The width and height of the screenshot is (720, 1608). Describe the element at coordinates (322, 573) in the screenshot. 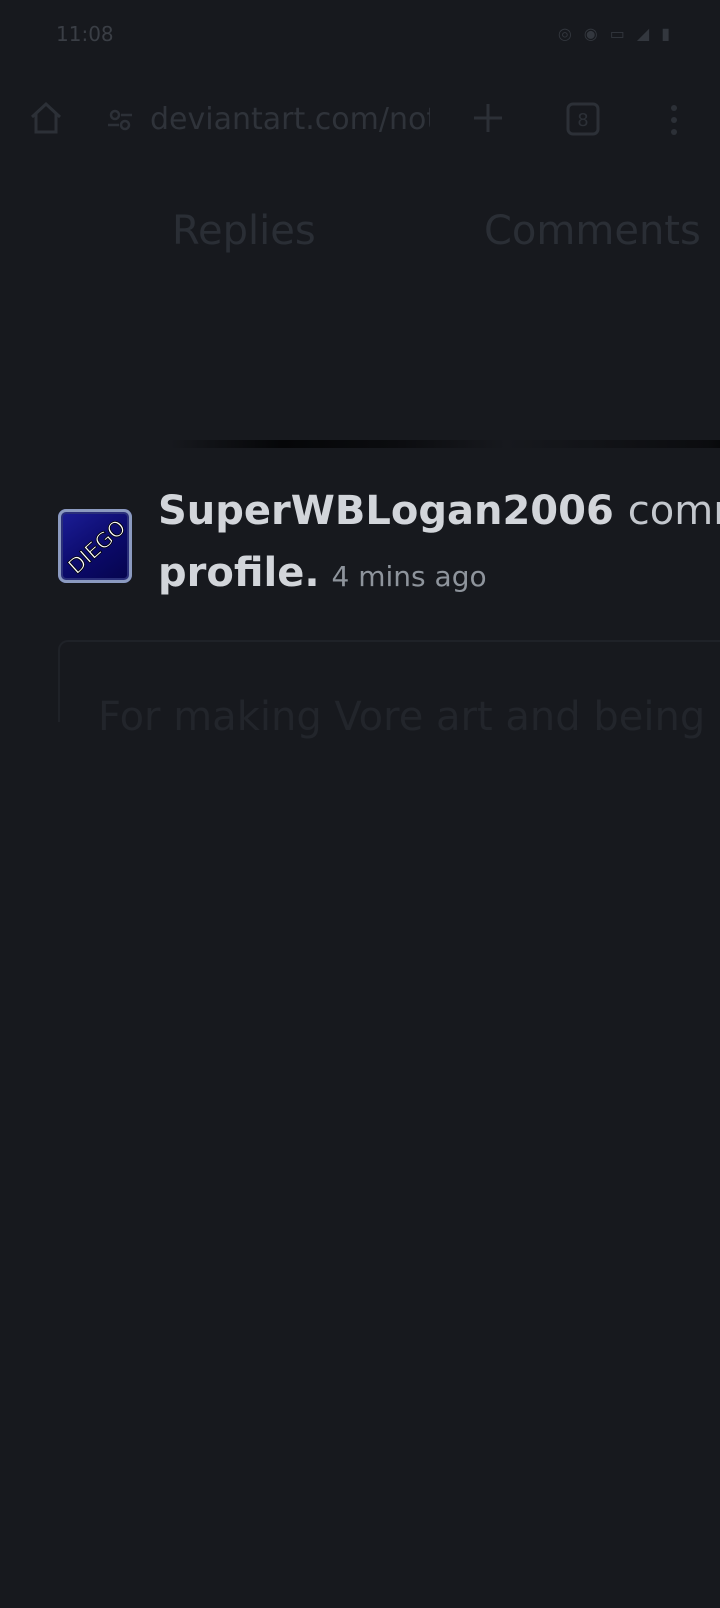

I see `notification-subline: profile. 4 mins ago` at that location.